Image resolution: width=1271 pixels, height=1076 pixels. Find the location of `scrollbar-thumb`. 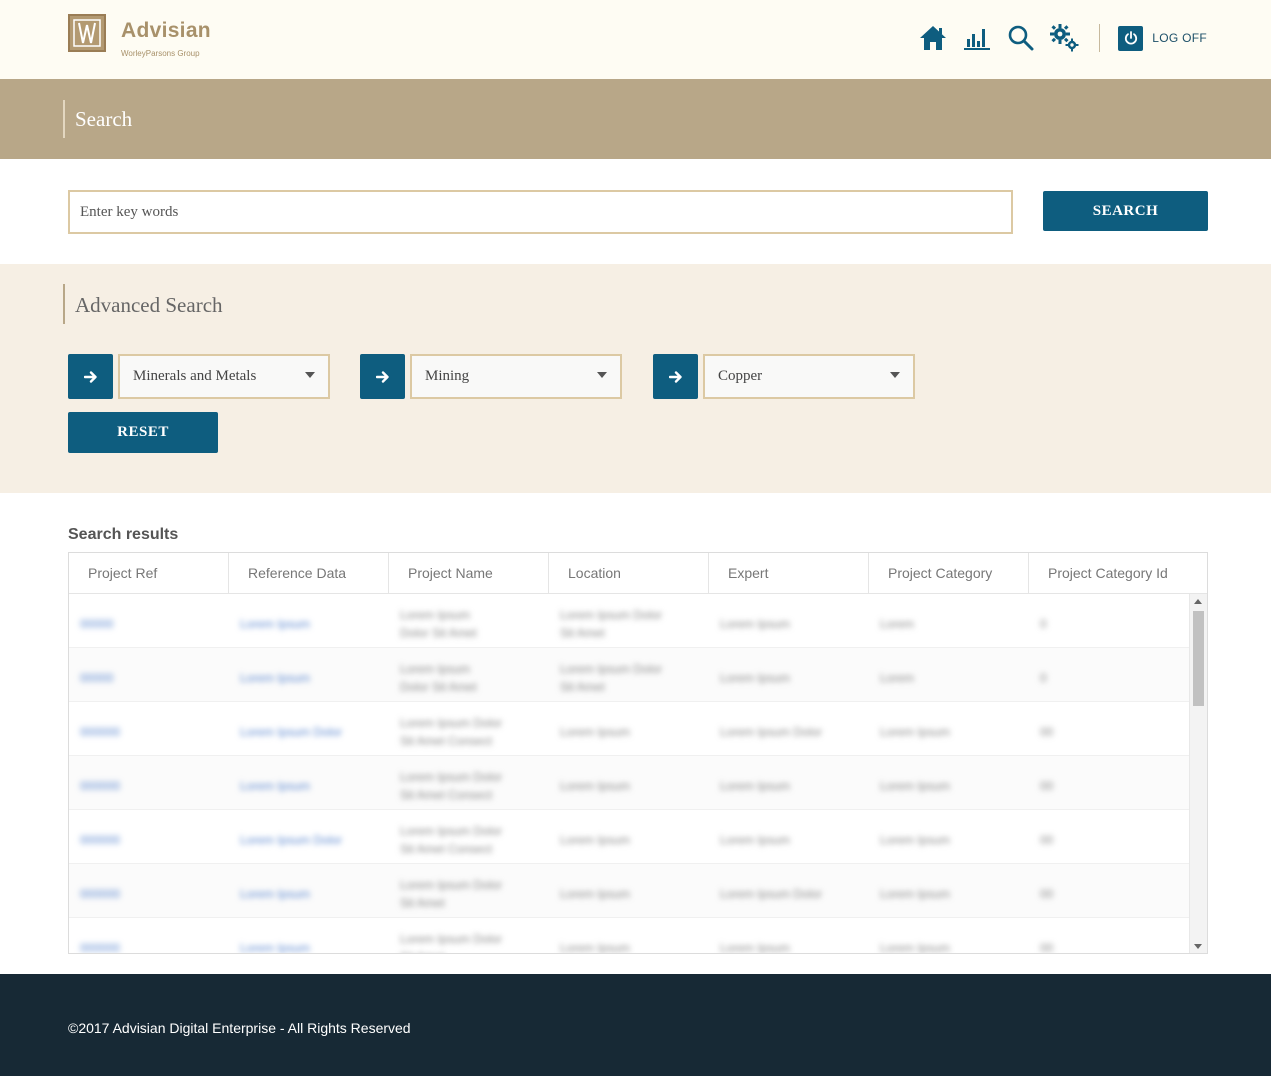

scrollbar-thumb is located at coordinates (1198, 658).